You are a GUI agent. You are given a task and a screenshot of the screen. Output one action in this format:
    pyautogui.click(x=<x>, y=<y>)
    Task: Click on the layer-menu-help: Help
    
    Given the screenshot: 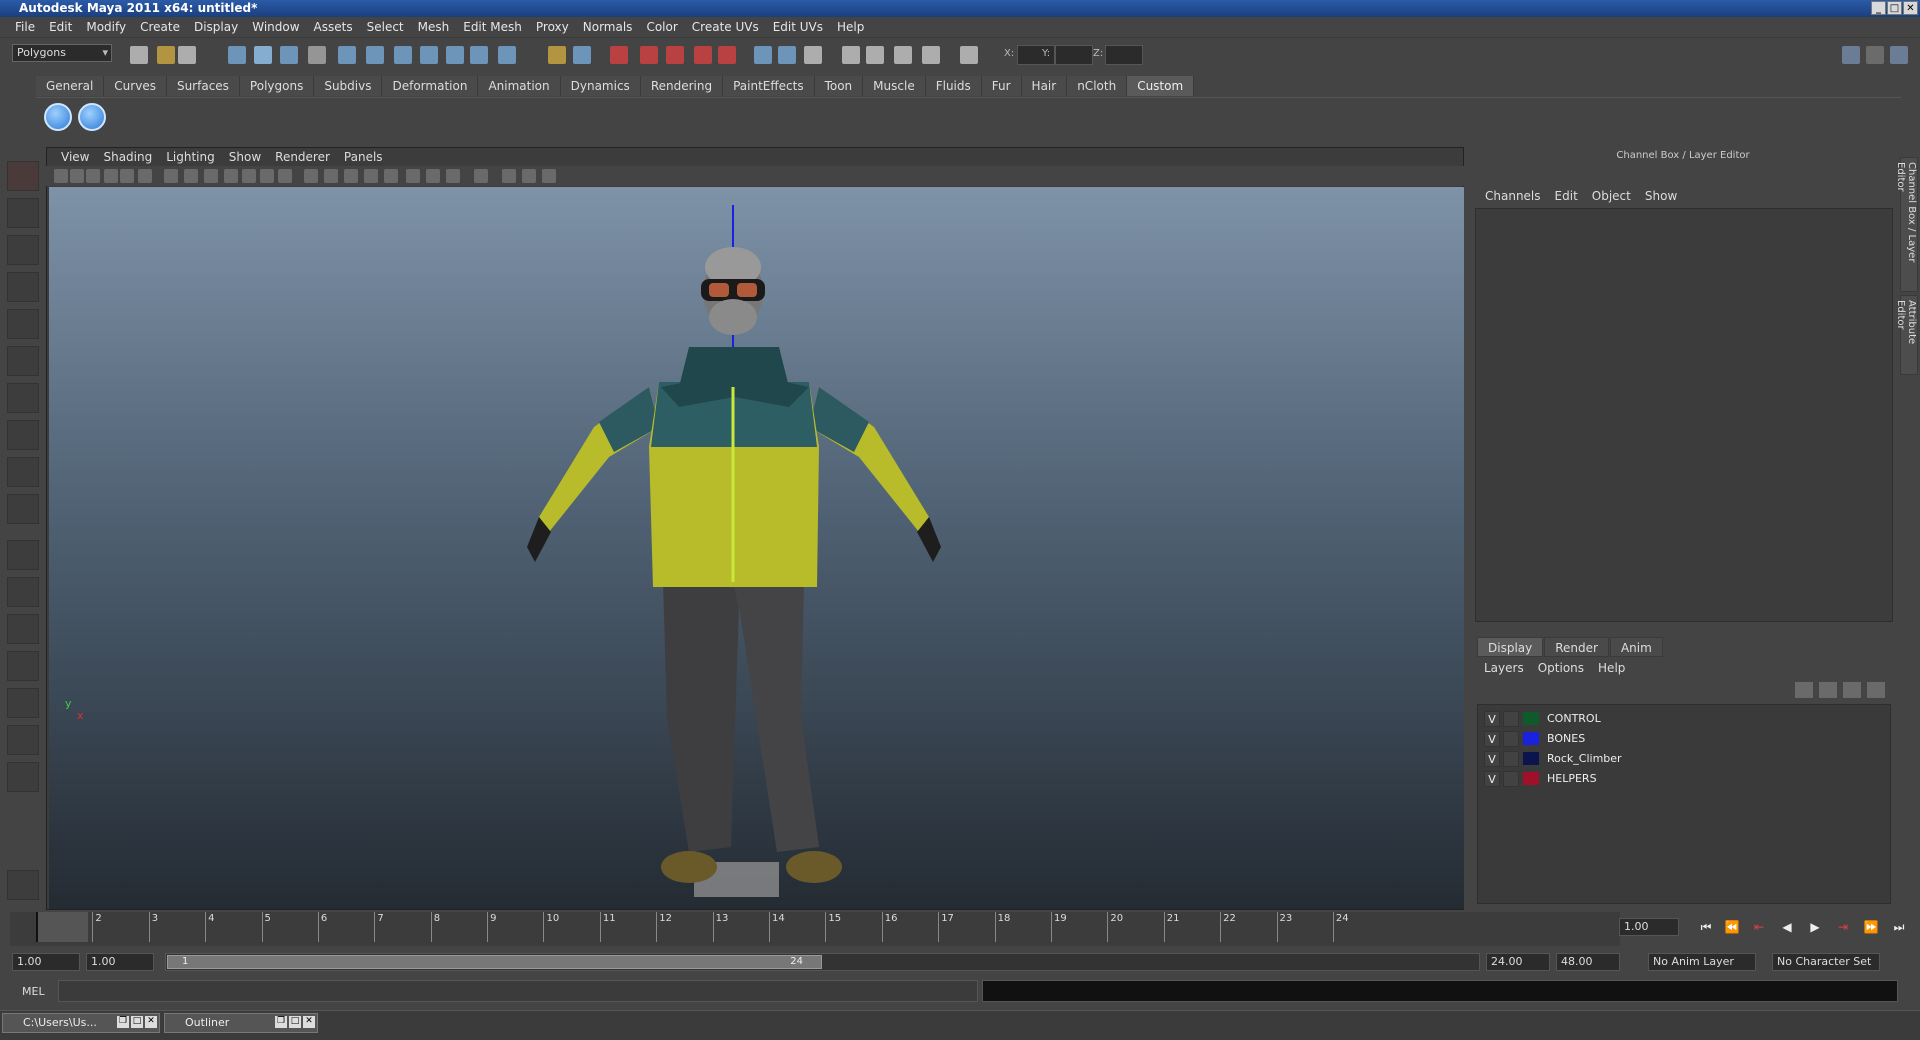 What is the action you would take?
    pyautogui.click(x=1611, y=668)
    